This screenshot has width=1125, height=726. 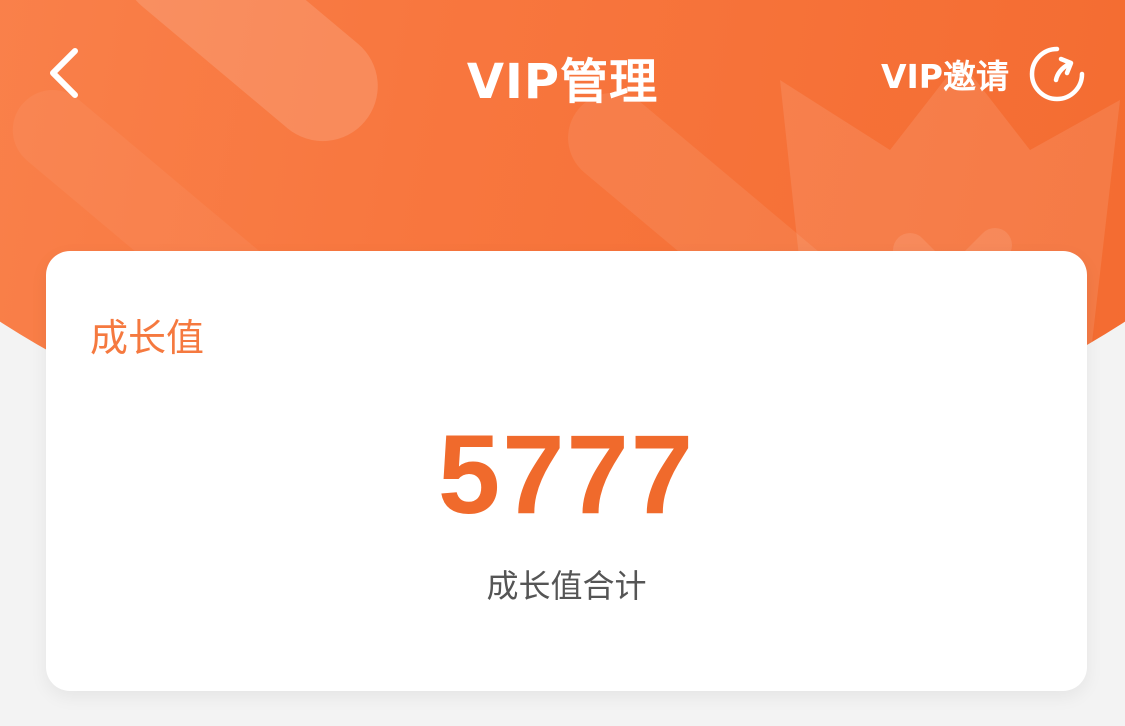 What do you see at coordinates (566, 586) in the screenshot?
I see `growth-value-caption: 成长值合计` at bounding box center [566, 586].